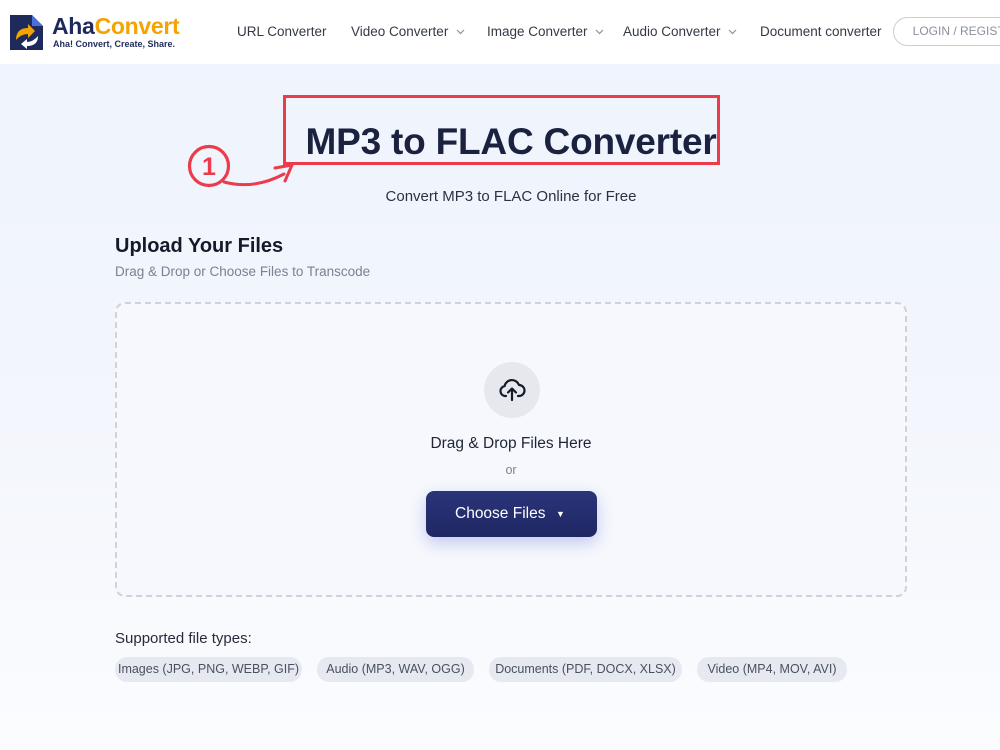 This screenshot has height=750, width=1000. I want to click on upload-icon-circle, so click(512, 390).